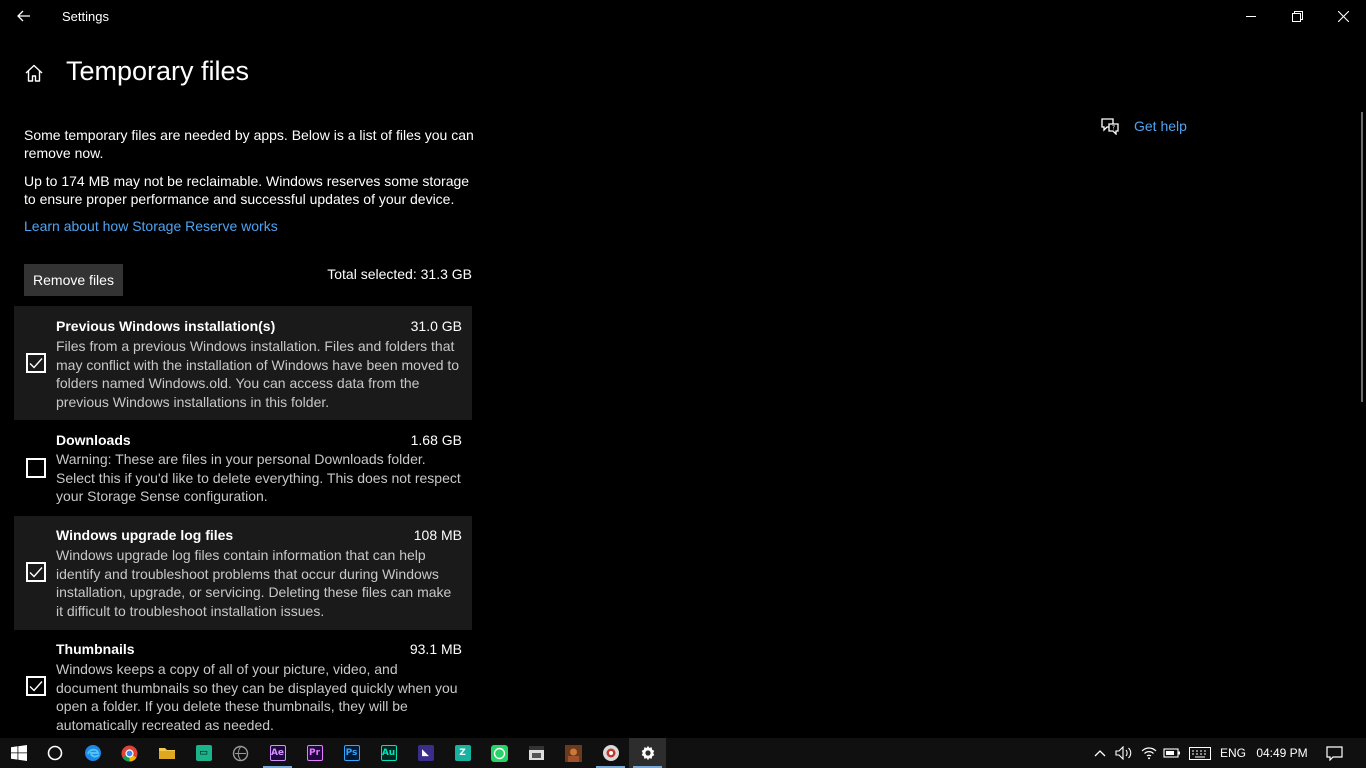 The height and width of the screenshot is (768, 1366). What do you see at coordinates (436, 440) in the screenshot?
I see `item-size: 1.68 GB` at bounding box center [436, 440].